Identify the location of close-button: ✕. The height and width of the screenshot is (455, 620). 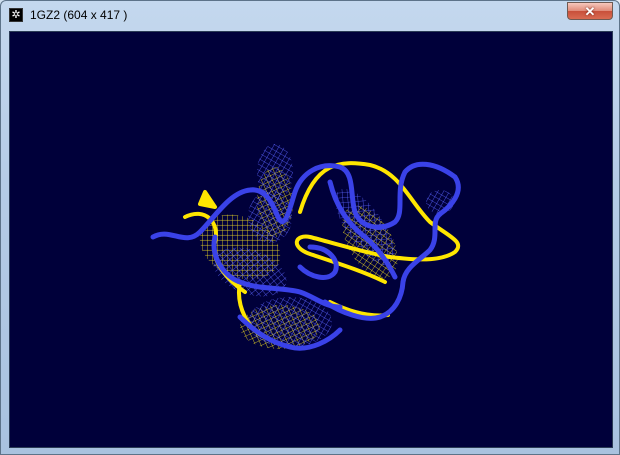
(590, 11).